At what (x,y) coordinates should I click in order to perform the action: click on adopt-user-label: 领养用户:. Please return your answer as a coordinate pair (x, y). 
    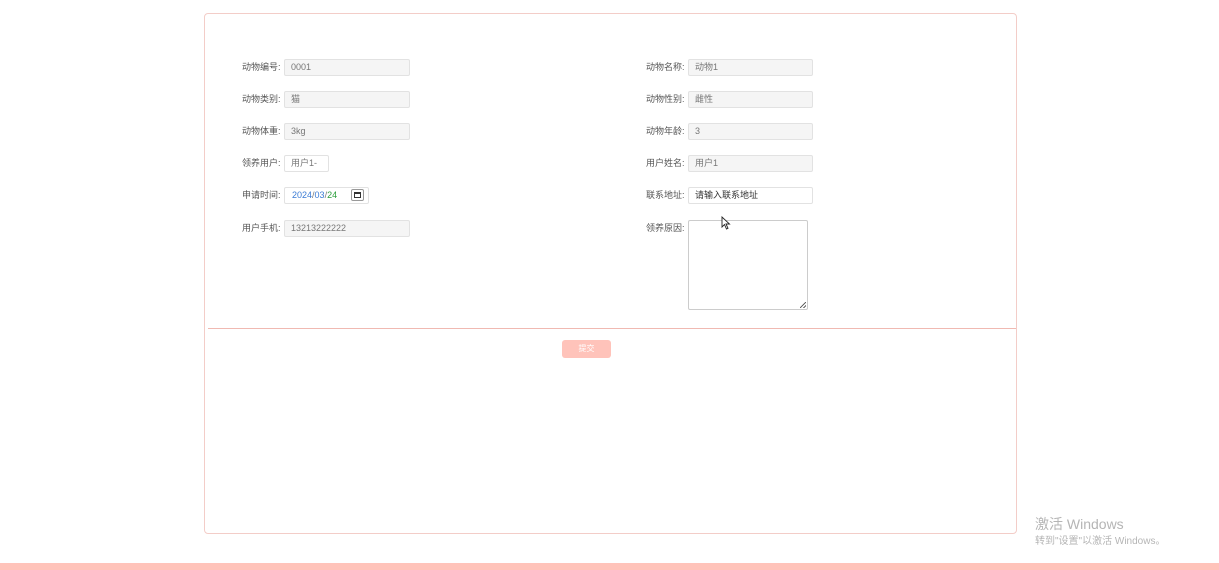
    Looking at the image, I should click on (261, 163).